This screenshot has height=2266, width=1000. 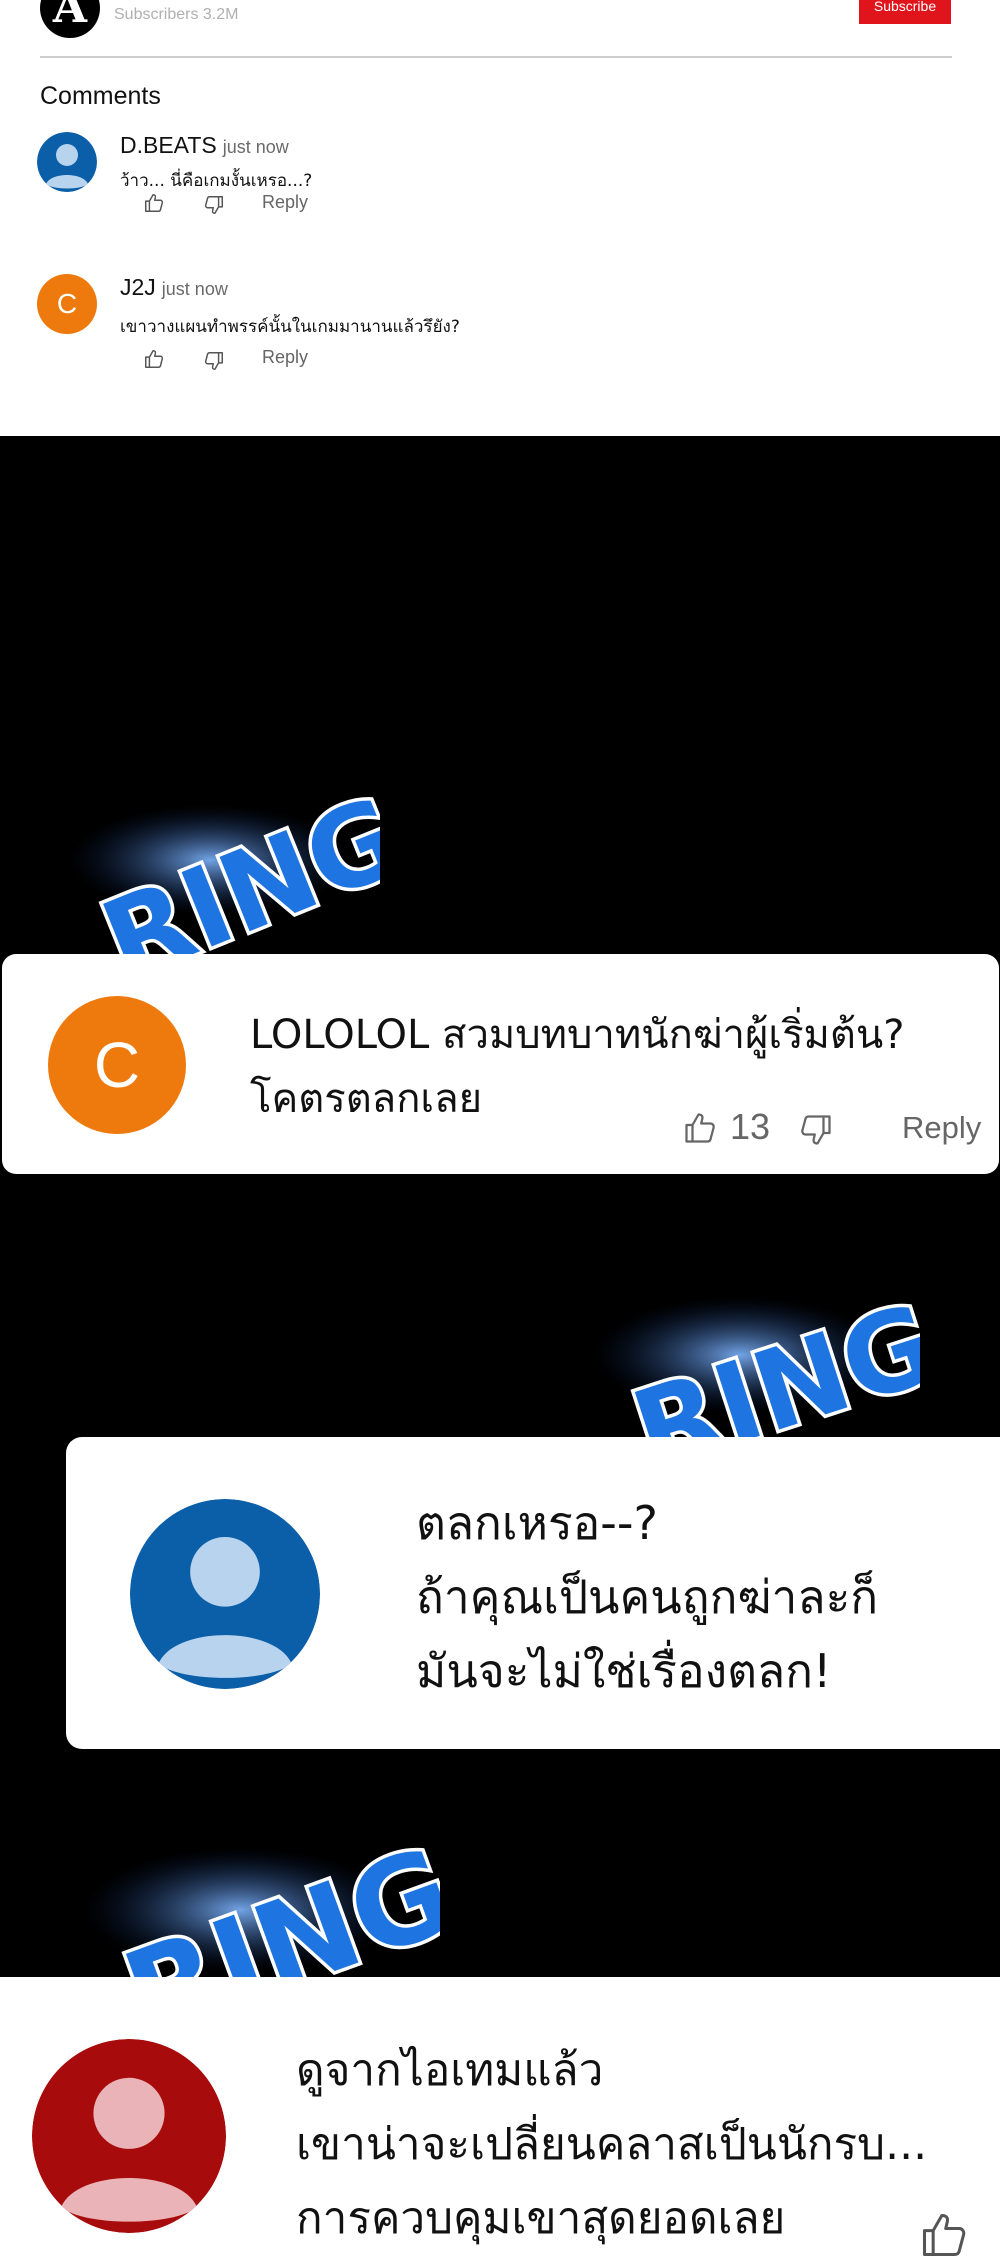 I want to click on comment-text: การควบคุมเขาสุดยอดเลย, so click(x=541, y=2218).